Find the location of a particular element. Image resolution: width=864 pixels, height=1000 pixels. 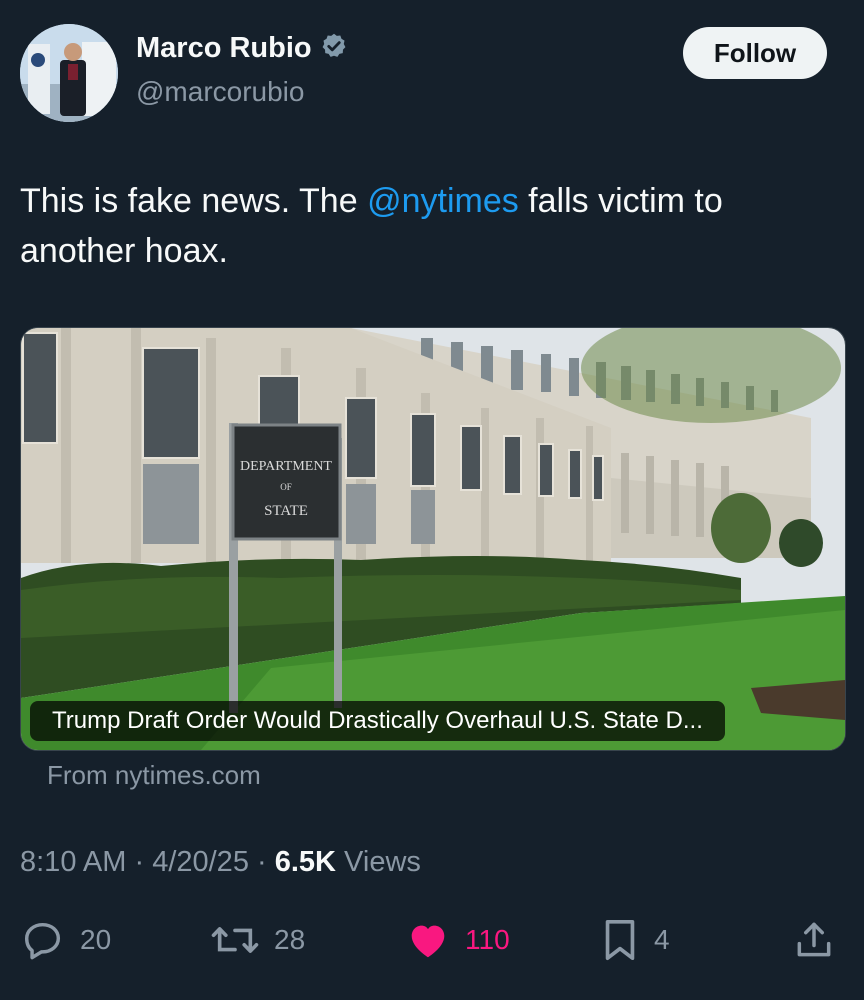

repost-button: 28 is located at coordinates (257, 940).